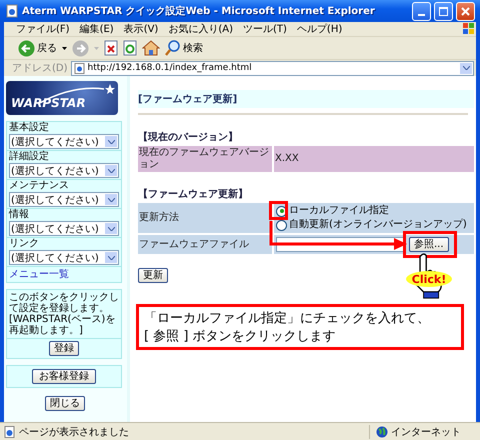 This screenshot has width=480, height=440. Describe the element at coordinates (205, 244) in the screenshot. I see `table-cell: ファームウェアファイル` at that location.